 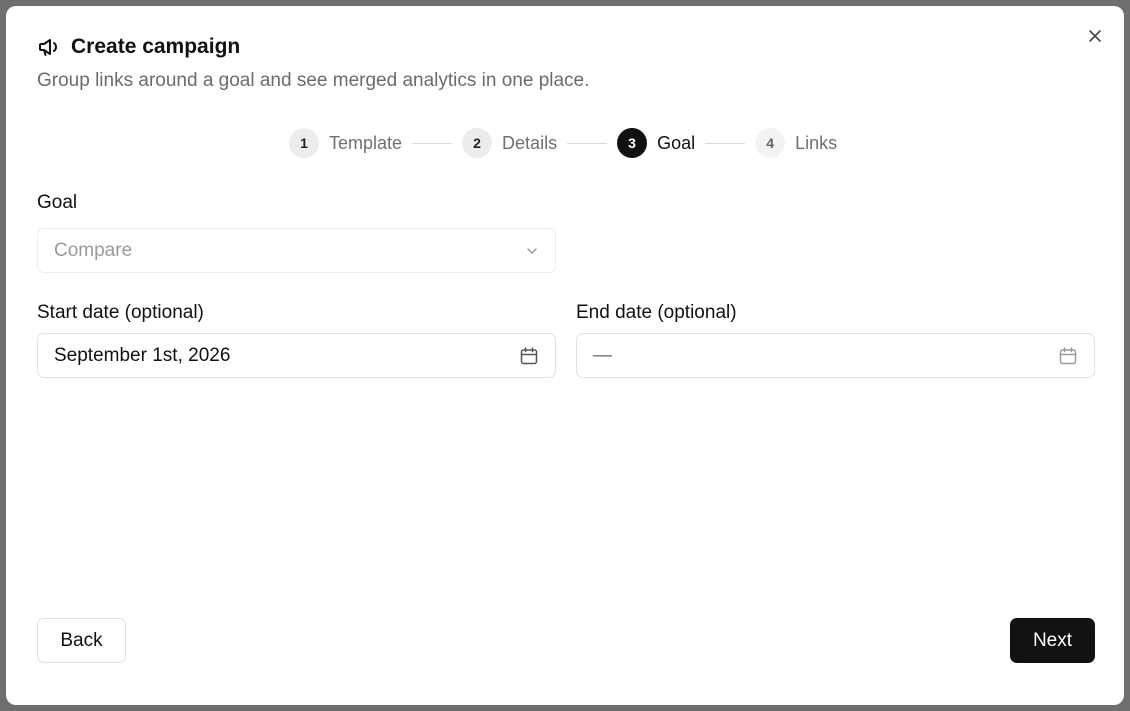 I want to click on step-label: Links, so click(x=816, y=142).